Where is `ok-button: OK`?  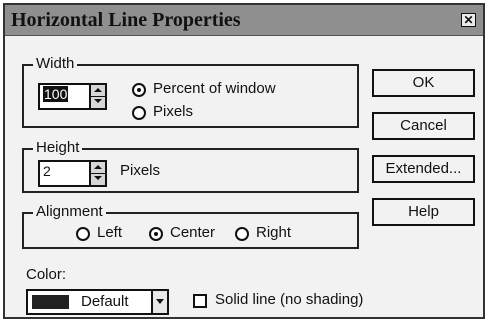
ok-button: OK is located at coordinates (423, 83).